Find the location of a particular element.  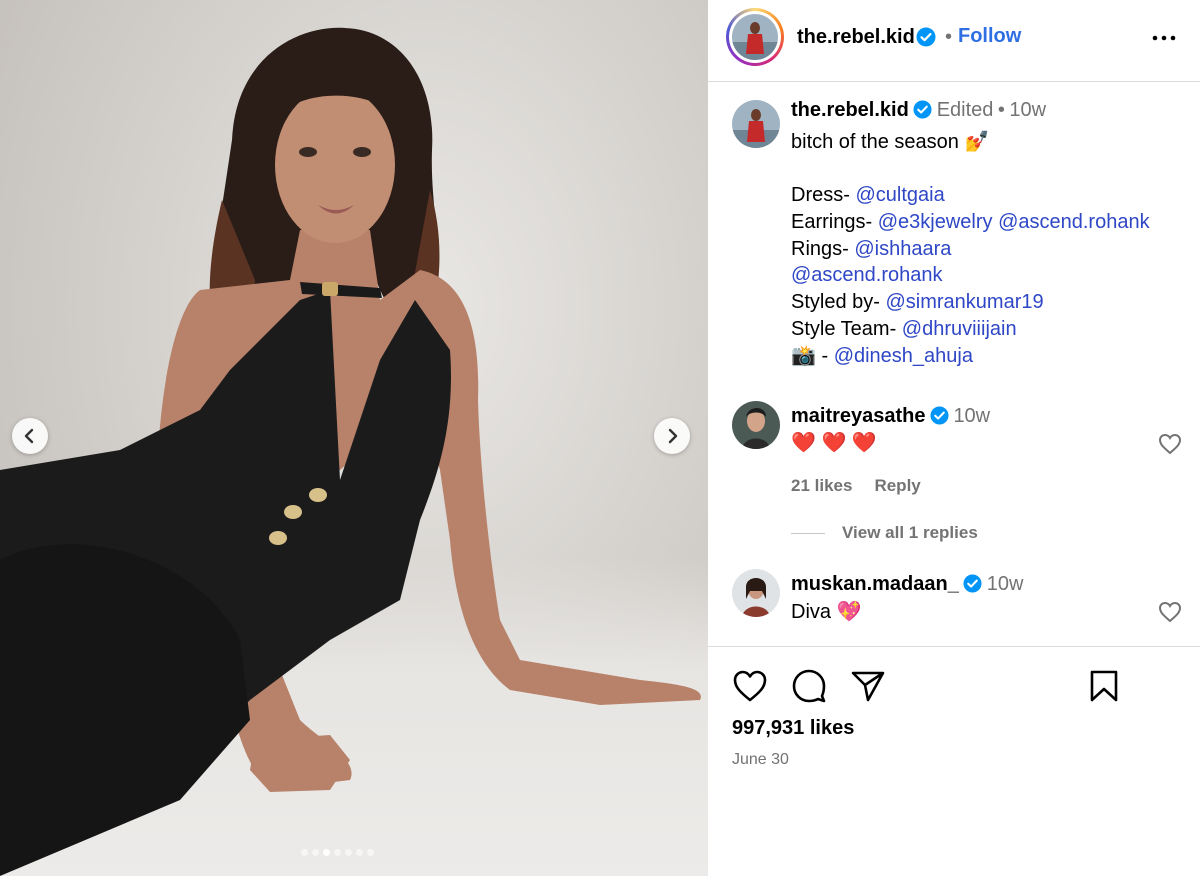

view-replies-button: View all 1 replies is located at coordinates (884, 533).